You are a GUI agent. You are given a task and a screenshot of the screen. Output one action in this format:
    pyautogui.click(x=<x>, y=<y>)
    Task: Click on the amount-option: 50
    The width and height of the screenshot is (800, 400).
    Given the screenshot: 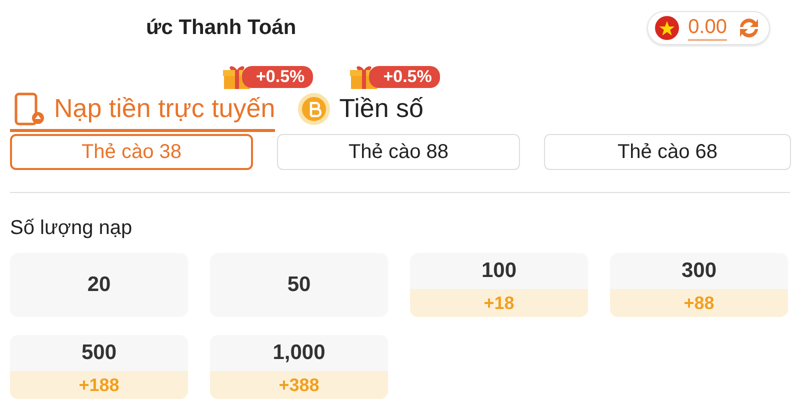 What is the action you would take?
    pyautogui.click(x=299, y=285)
    